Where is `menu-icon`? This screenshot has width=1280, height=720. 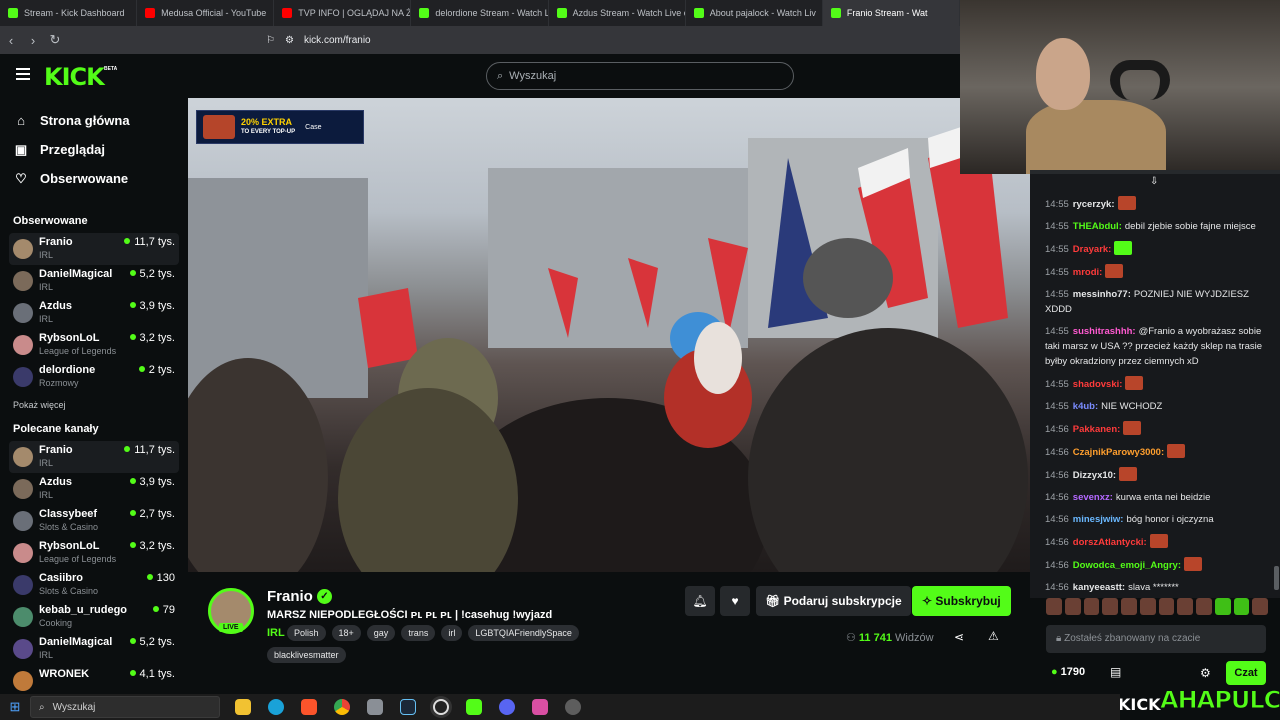 menu-icon is located at coordinates (23, 74).